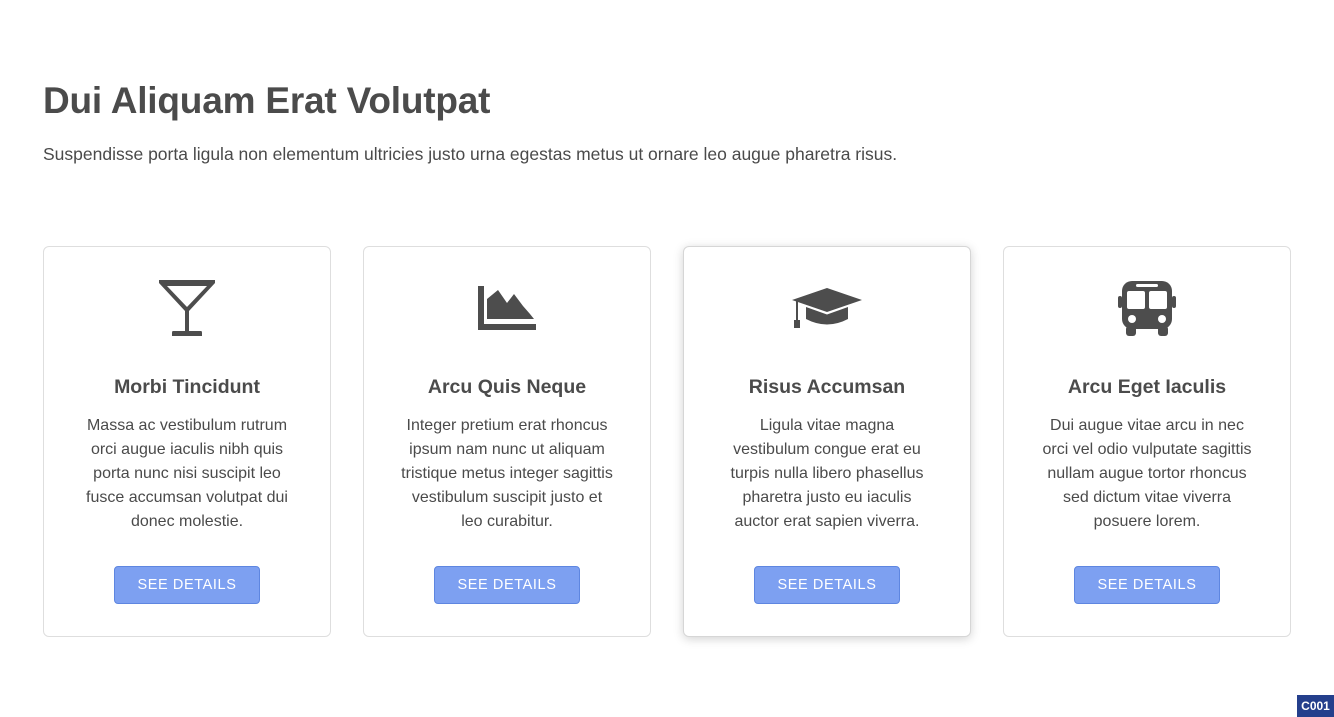 This screenshot has height=717, width=1334. Describe the element at coordinates (507, 387) in the screenshot. I see `card-title: Arcu Quis Neque` at that location.